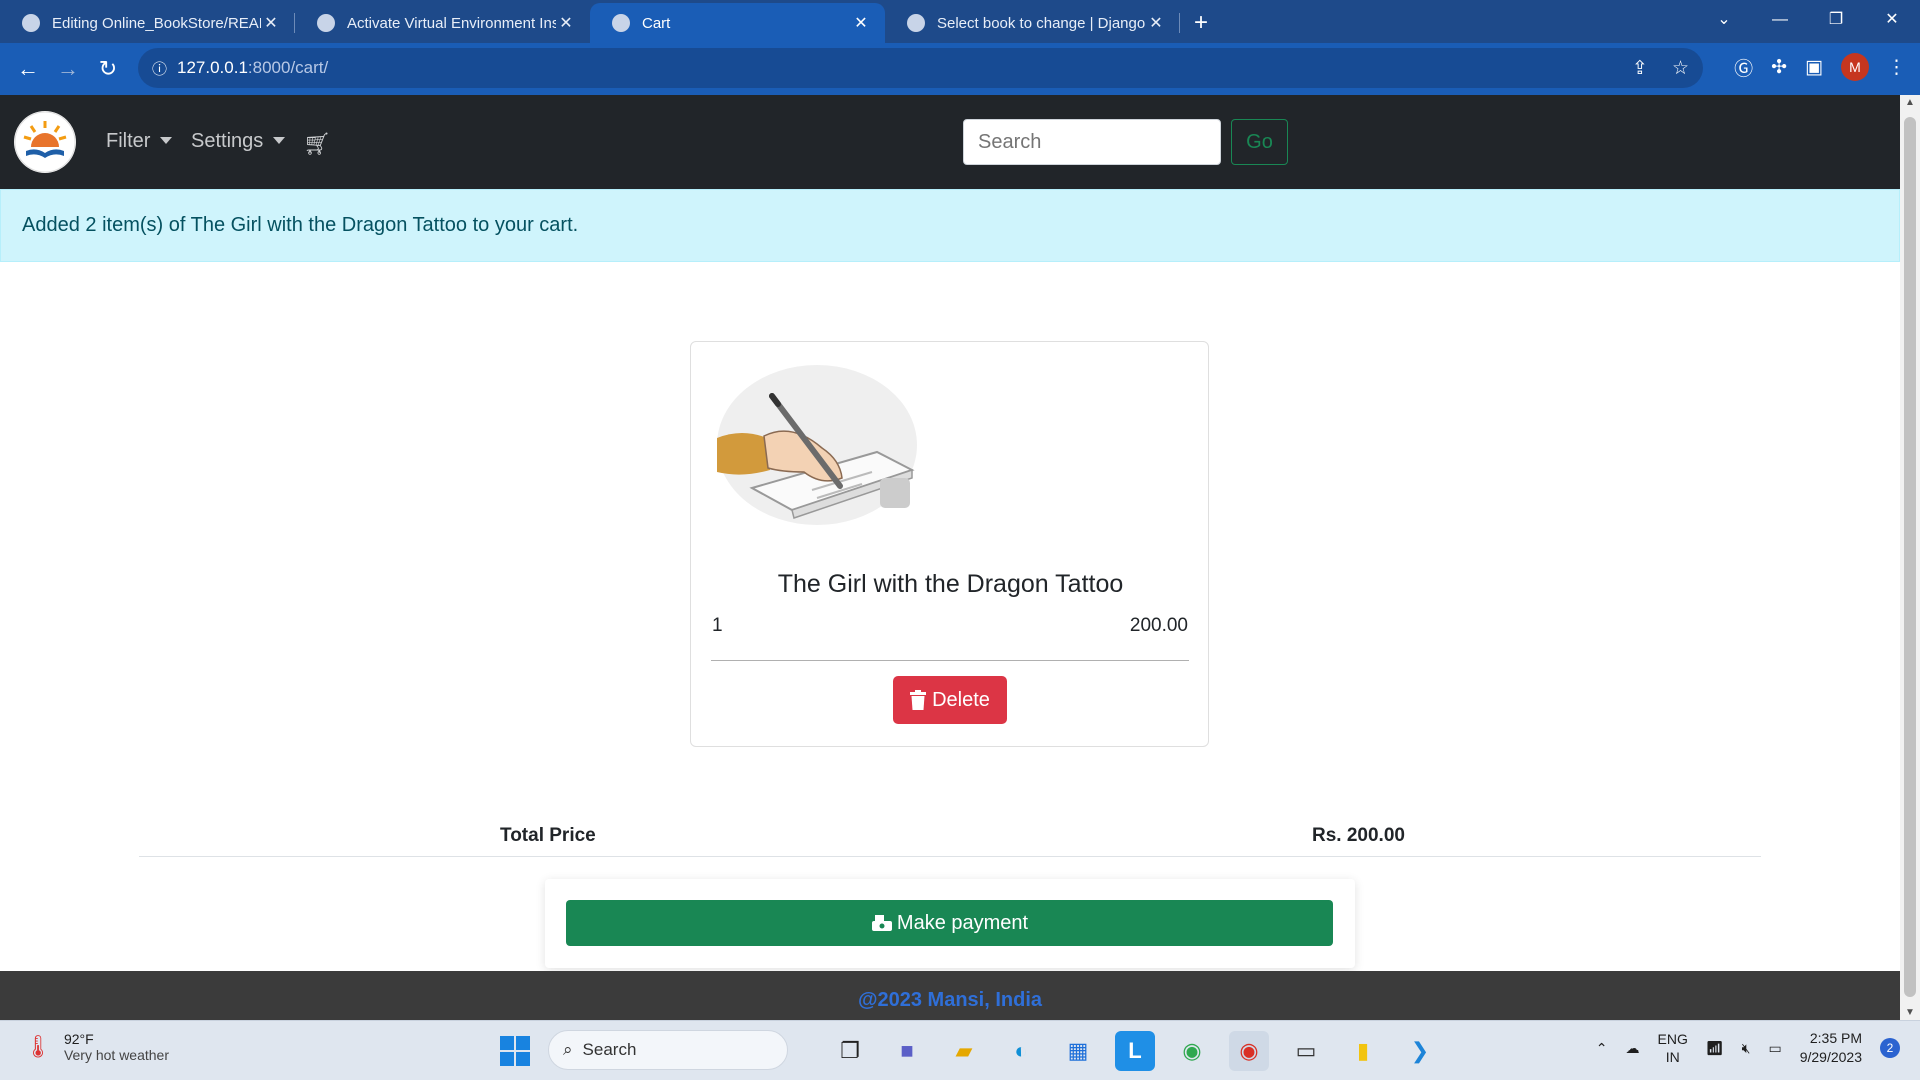 The height and width of the screenshot is (1080, 1920). I want to click on microsoft-store-icon: ▦, so click(1078, 1051).